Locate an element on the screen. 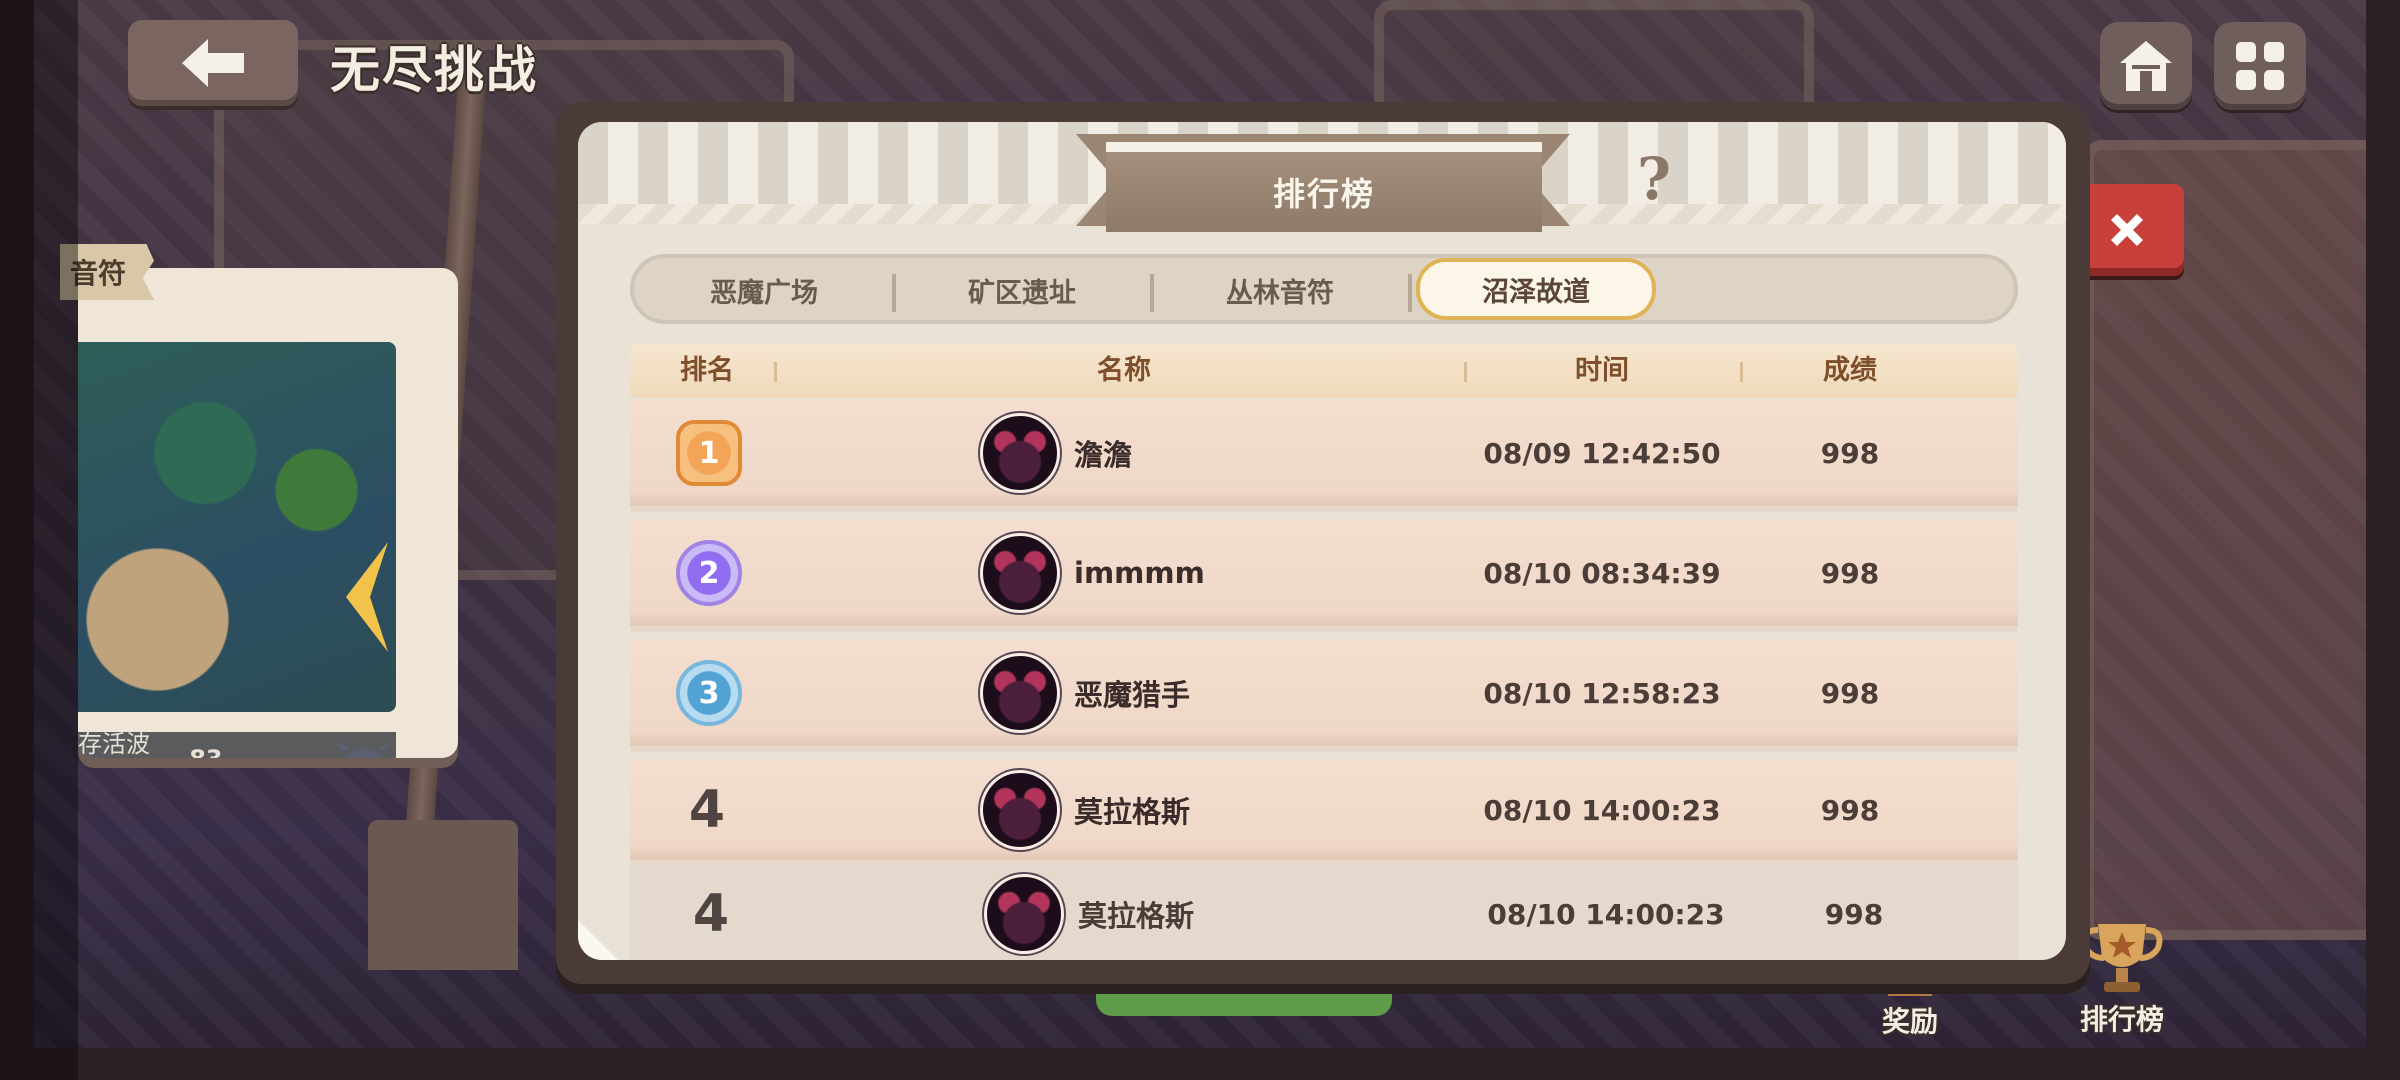 The height and width of the screenshot is (1080, 2400). home-icon is located at coordinates (2146, 66).